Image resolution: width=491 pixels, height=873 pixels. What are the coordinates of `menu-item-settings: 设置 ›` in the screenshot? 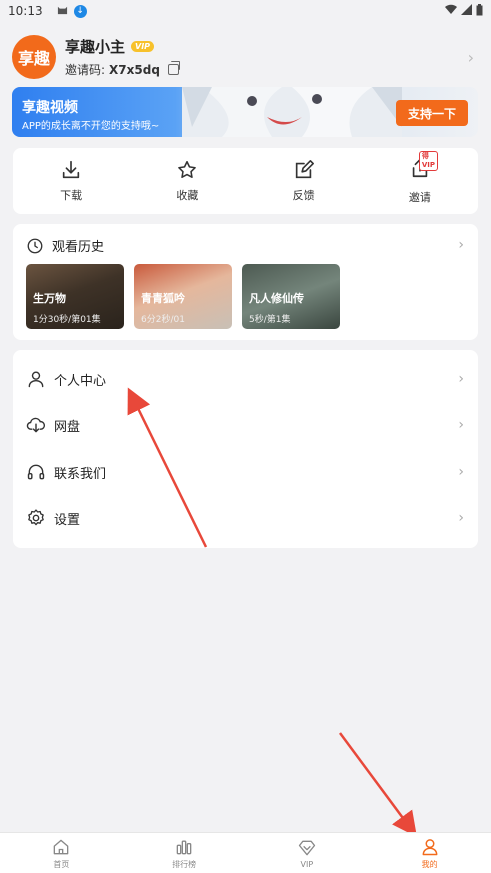 It's located at (245, 518).